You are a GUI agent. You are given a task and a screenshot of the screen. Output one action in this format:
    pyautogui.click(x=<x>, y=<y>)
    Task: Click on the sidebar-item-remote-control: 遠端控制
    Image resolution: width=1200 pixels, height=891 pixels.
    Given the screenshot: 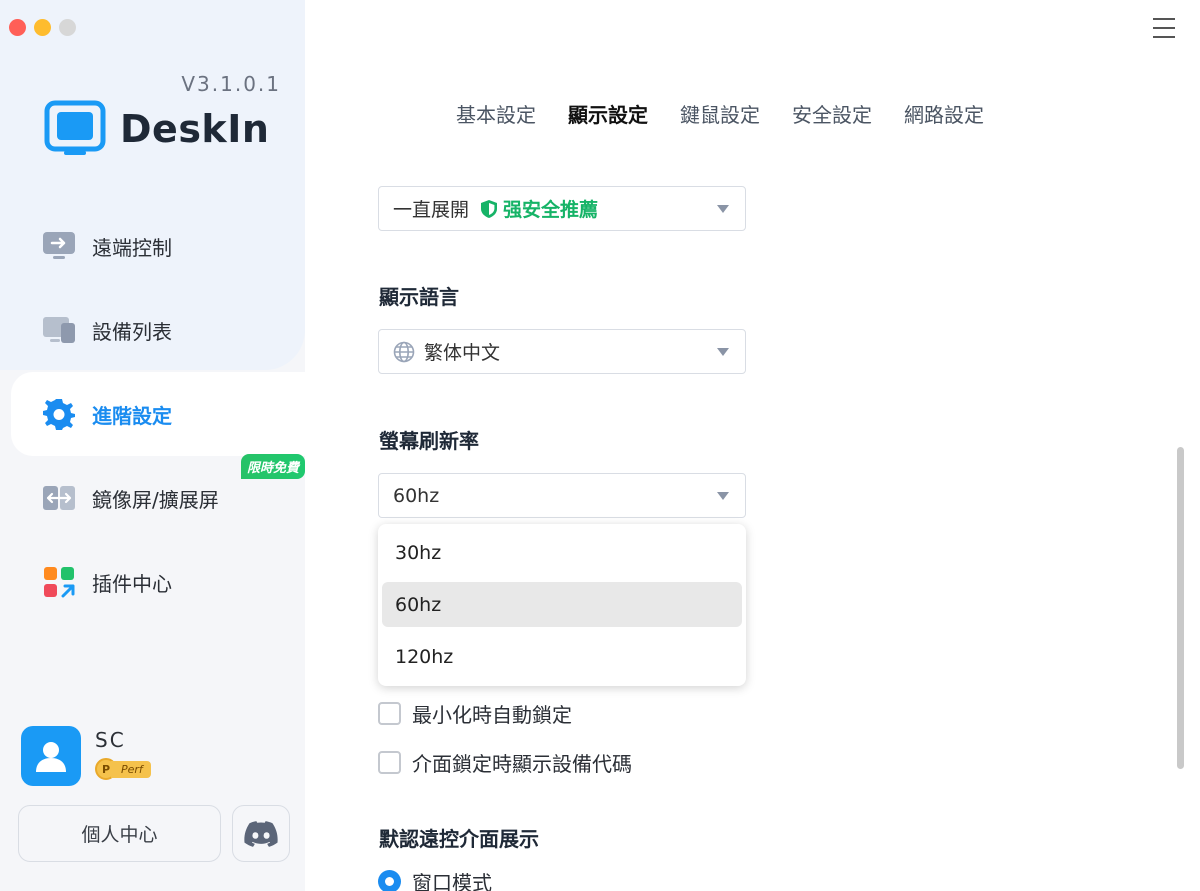 What is the action you would take?
    pyautogui.click(x=152, y=246)
    